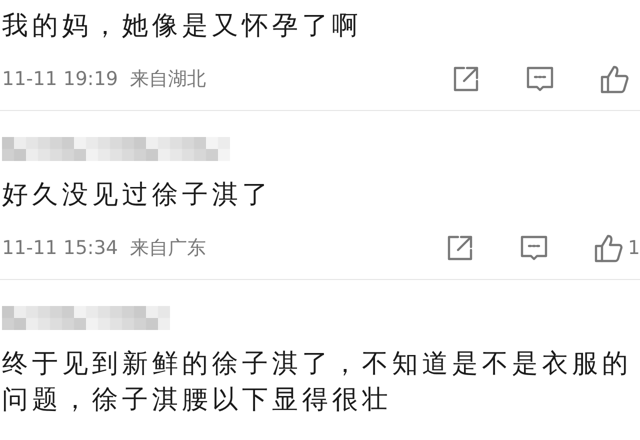 This screenshot has width=640, height=440. I want to click on comment-time: 11-11 15:34, so click(60, 248).